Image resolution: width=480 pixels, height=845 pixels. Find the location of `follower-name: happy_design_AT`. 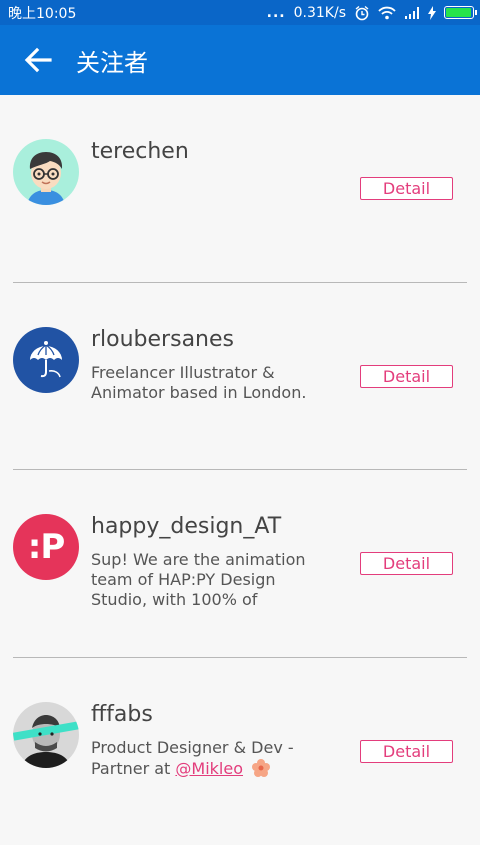

follower-name: happy_design_AT is located at coordinates (186, 526).